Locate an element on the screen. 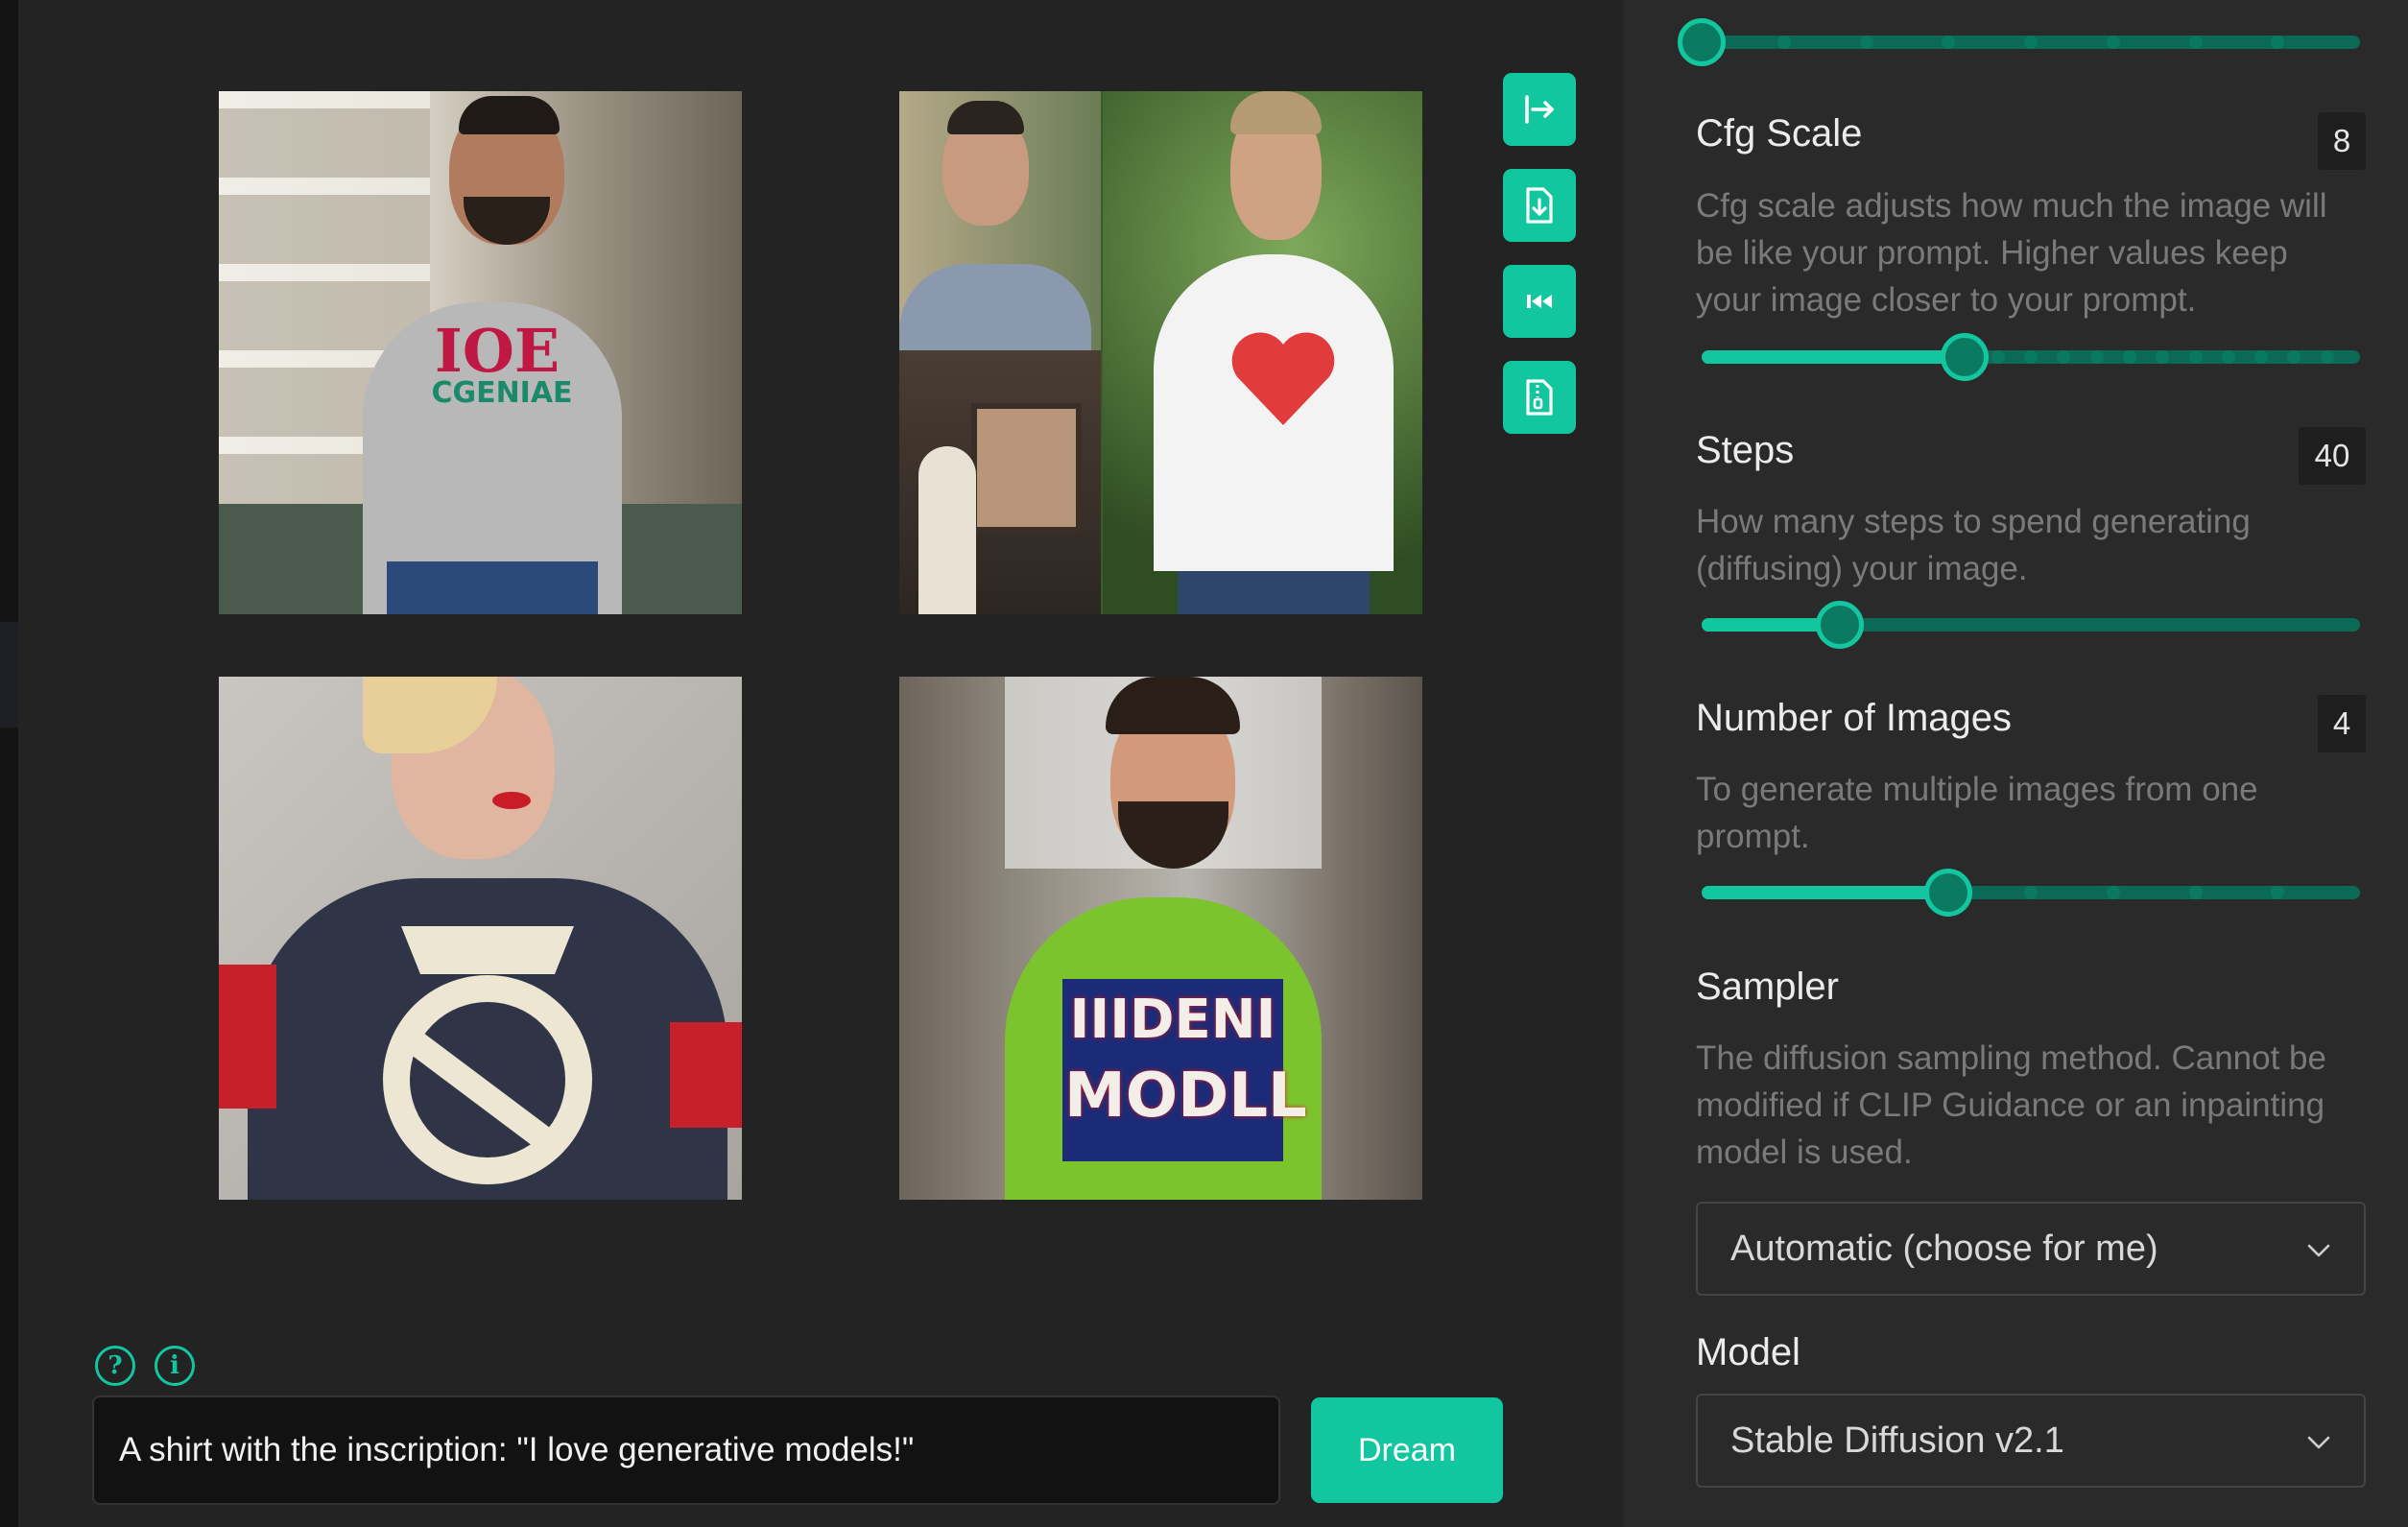 The height and width of the screenshot is (1527, 2408). cfg-scale-value: 8 is located at coordinates (2342, 141).